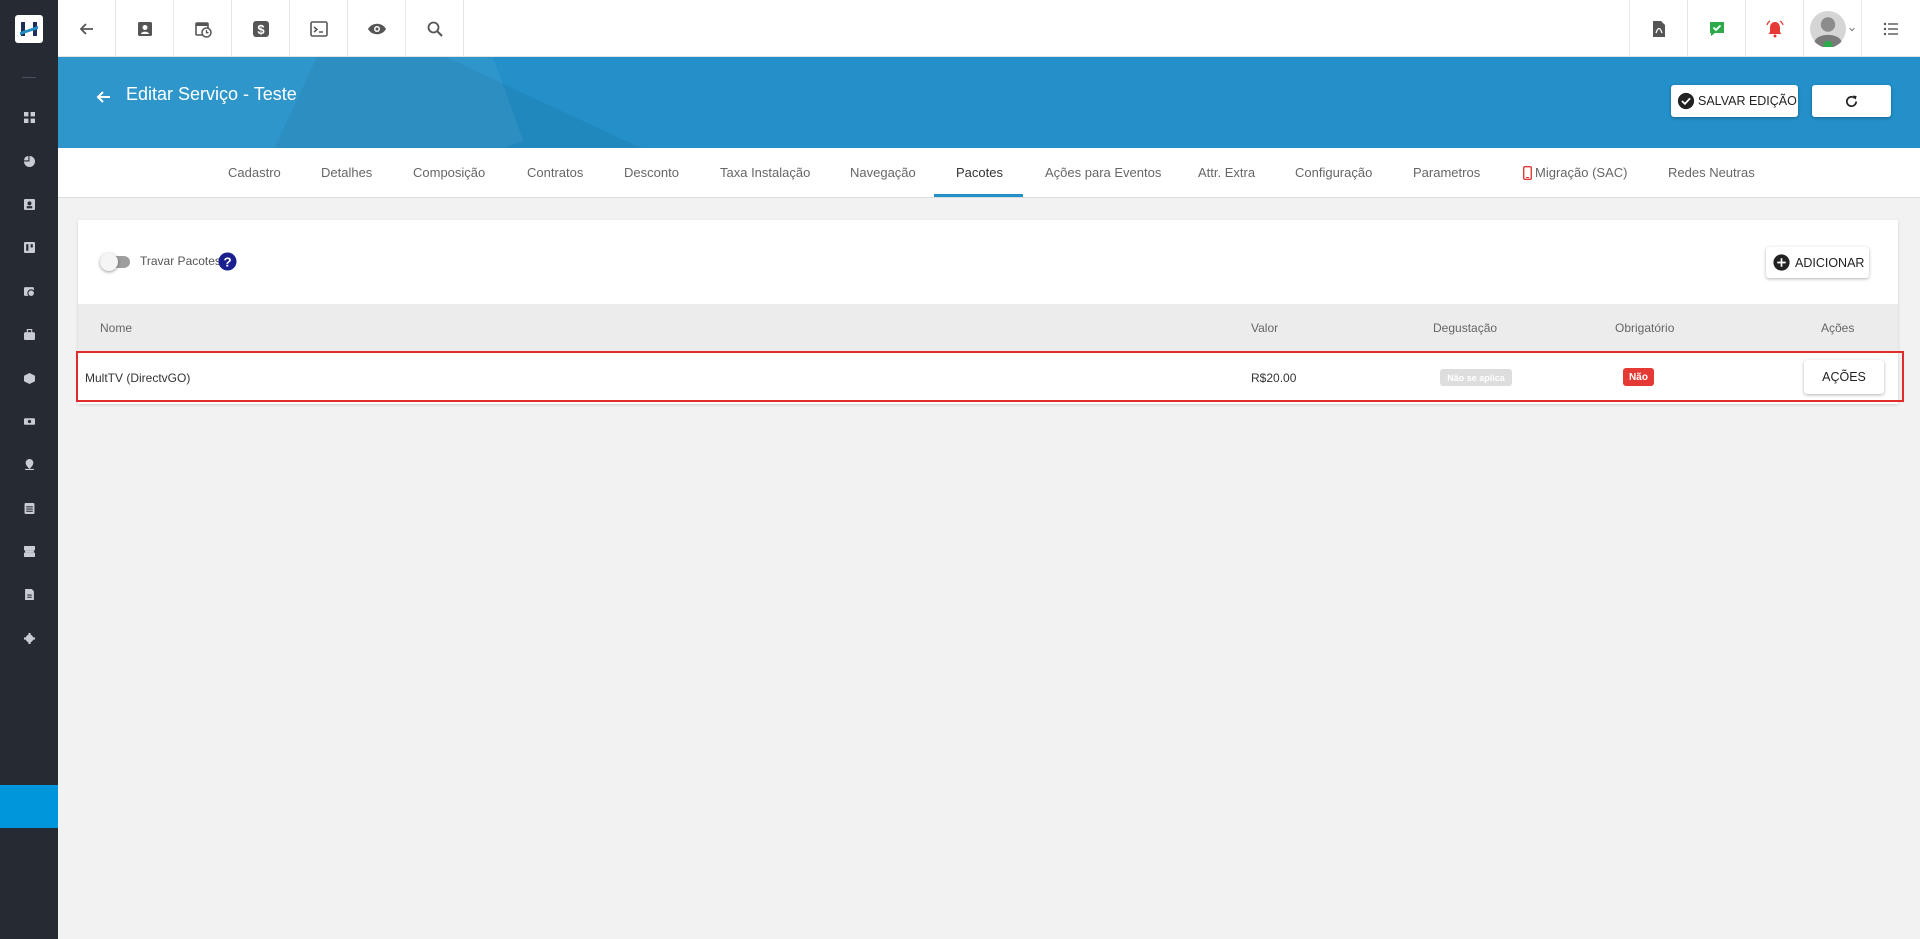  I want to click on sidebar-item-inventory, so click(29, 334).